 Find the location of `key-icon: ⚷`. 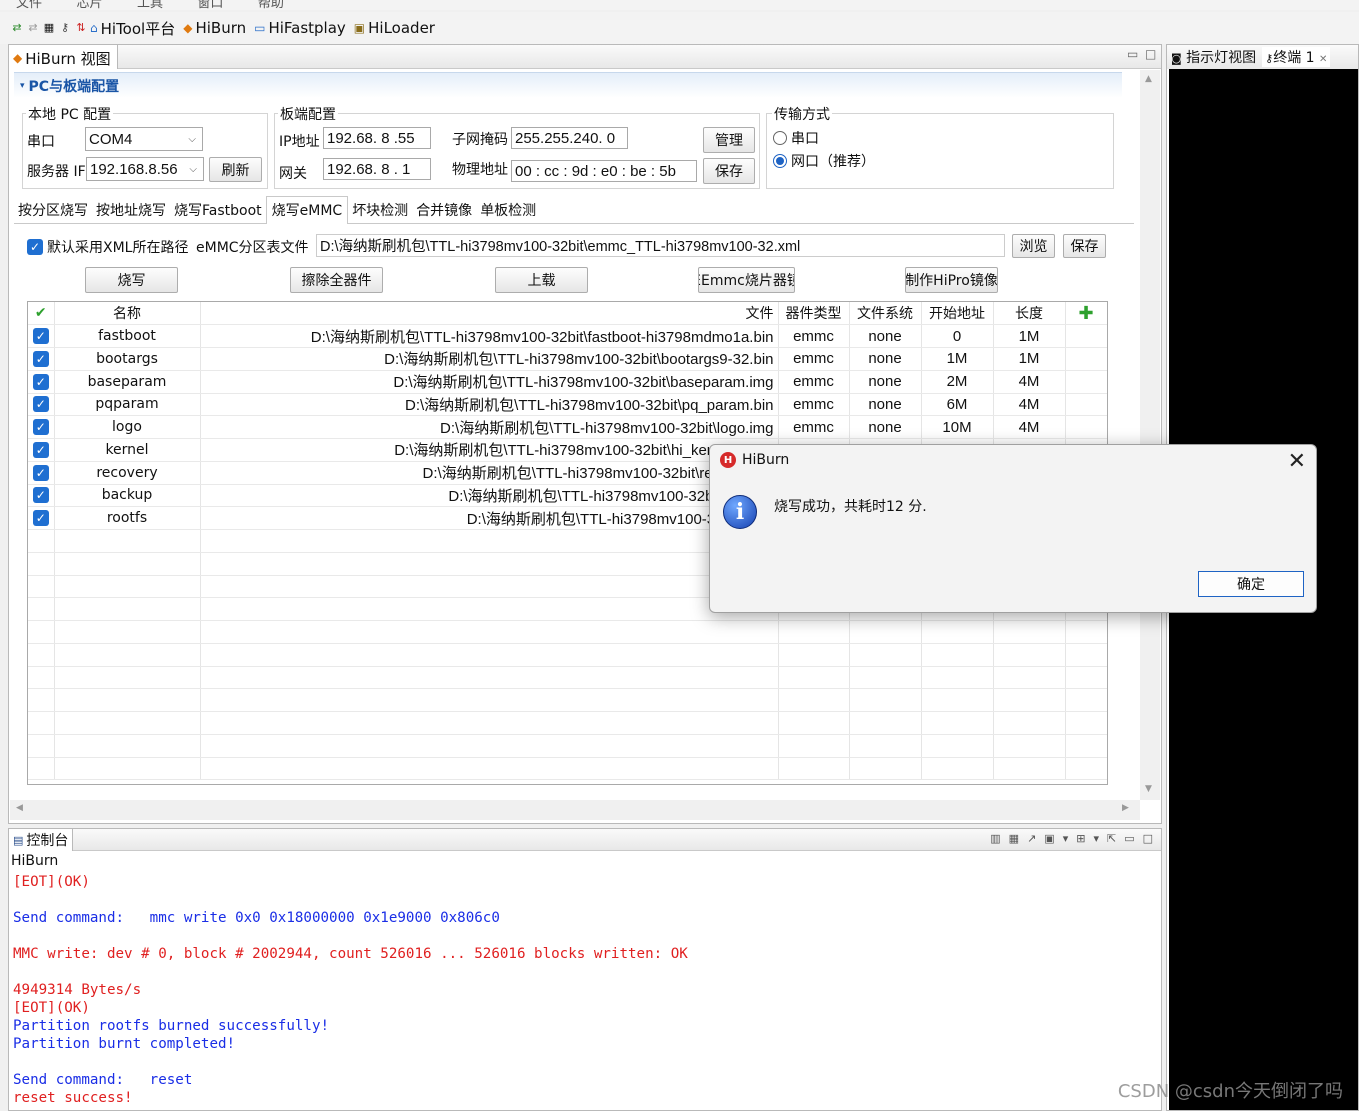

key-icon: ⚷ is located at coordinates (65, 28).